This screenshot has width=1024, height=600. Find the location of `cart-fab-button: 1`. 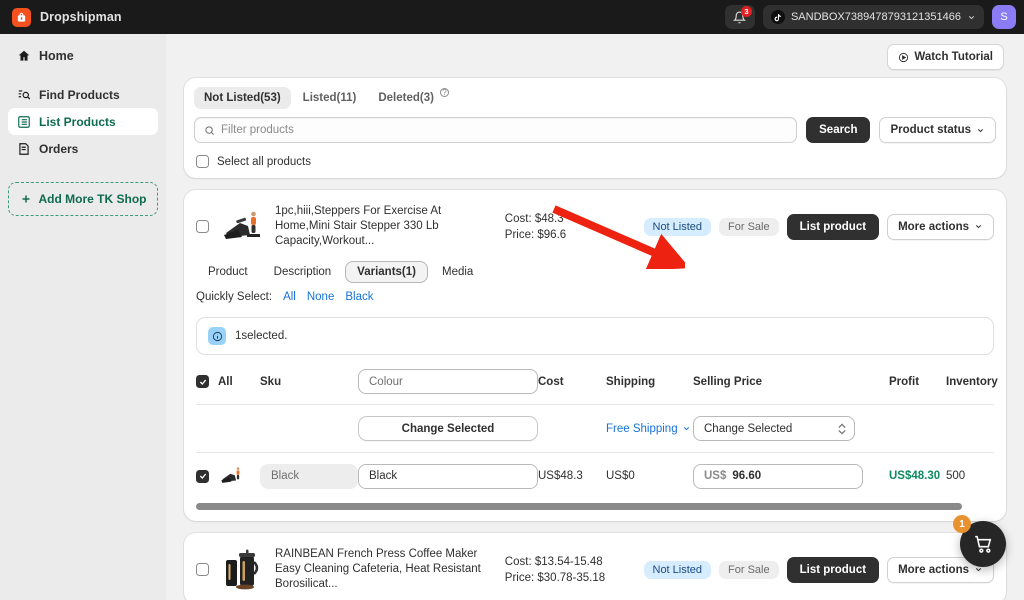

cart-fab-button: 1 is located at coordinates (979, 541).